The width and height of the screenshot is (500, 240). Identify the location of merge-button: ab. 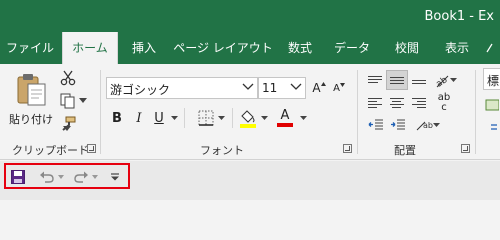
(427, 125).